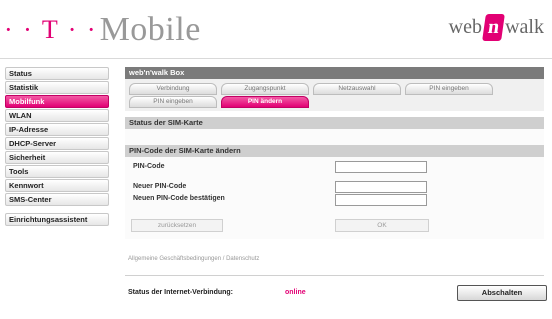 The height and width of the screenshot is (319, 552). I want to click on sidebar-item-kennwort: Kennwort, so click(57, 185).